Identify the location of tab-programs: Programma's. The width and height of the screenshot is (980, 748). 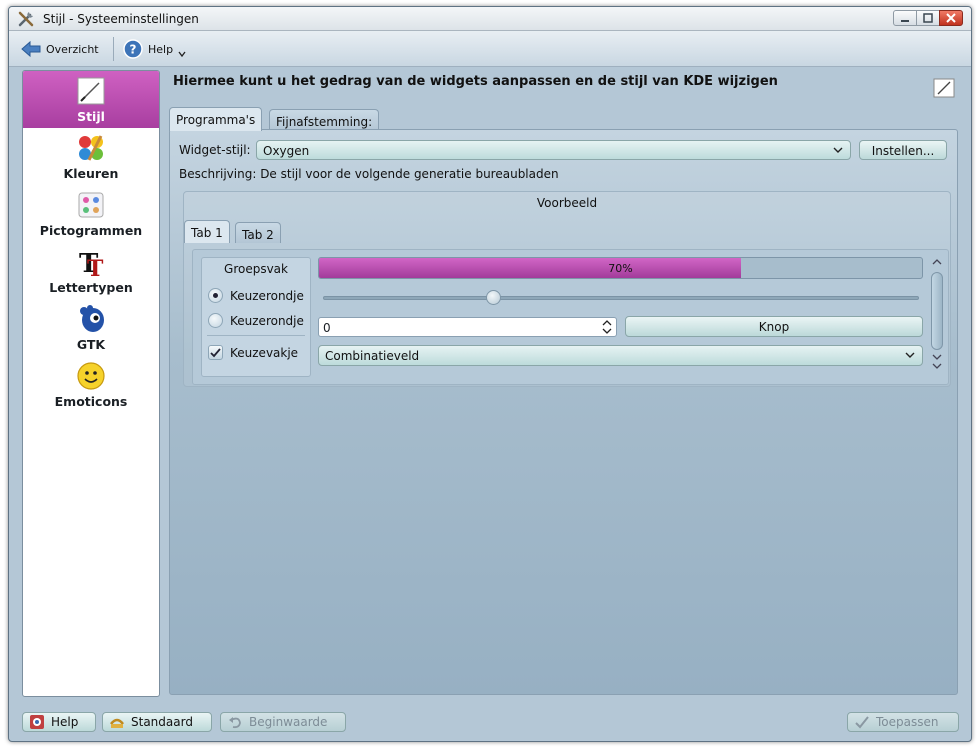
(216, 119).